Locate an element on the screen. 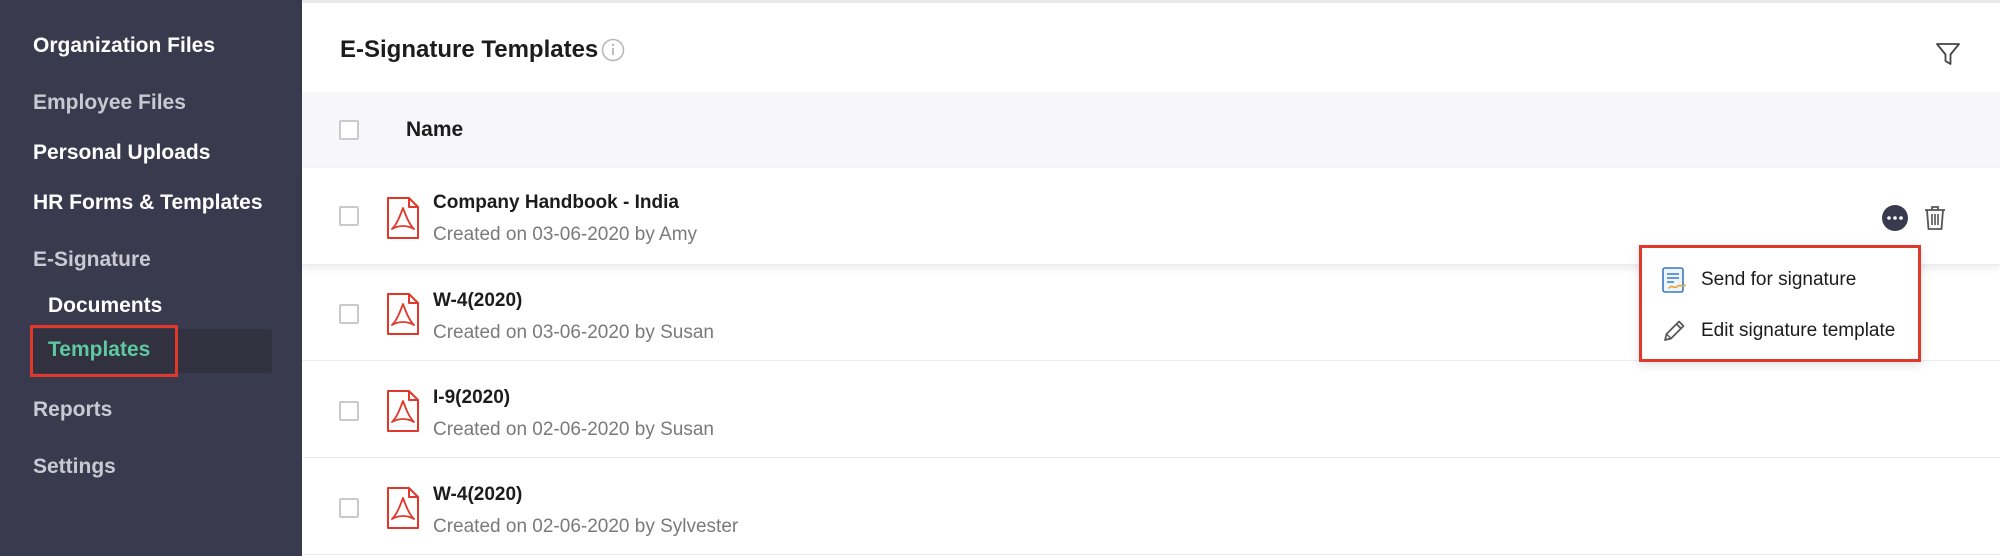 This screenshot has width=2000, height=556. table-row: I-9(2020) Created on 02-06-2020 by Susan is located at coordinates (1151, 409).